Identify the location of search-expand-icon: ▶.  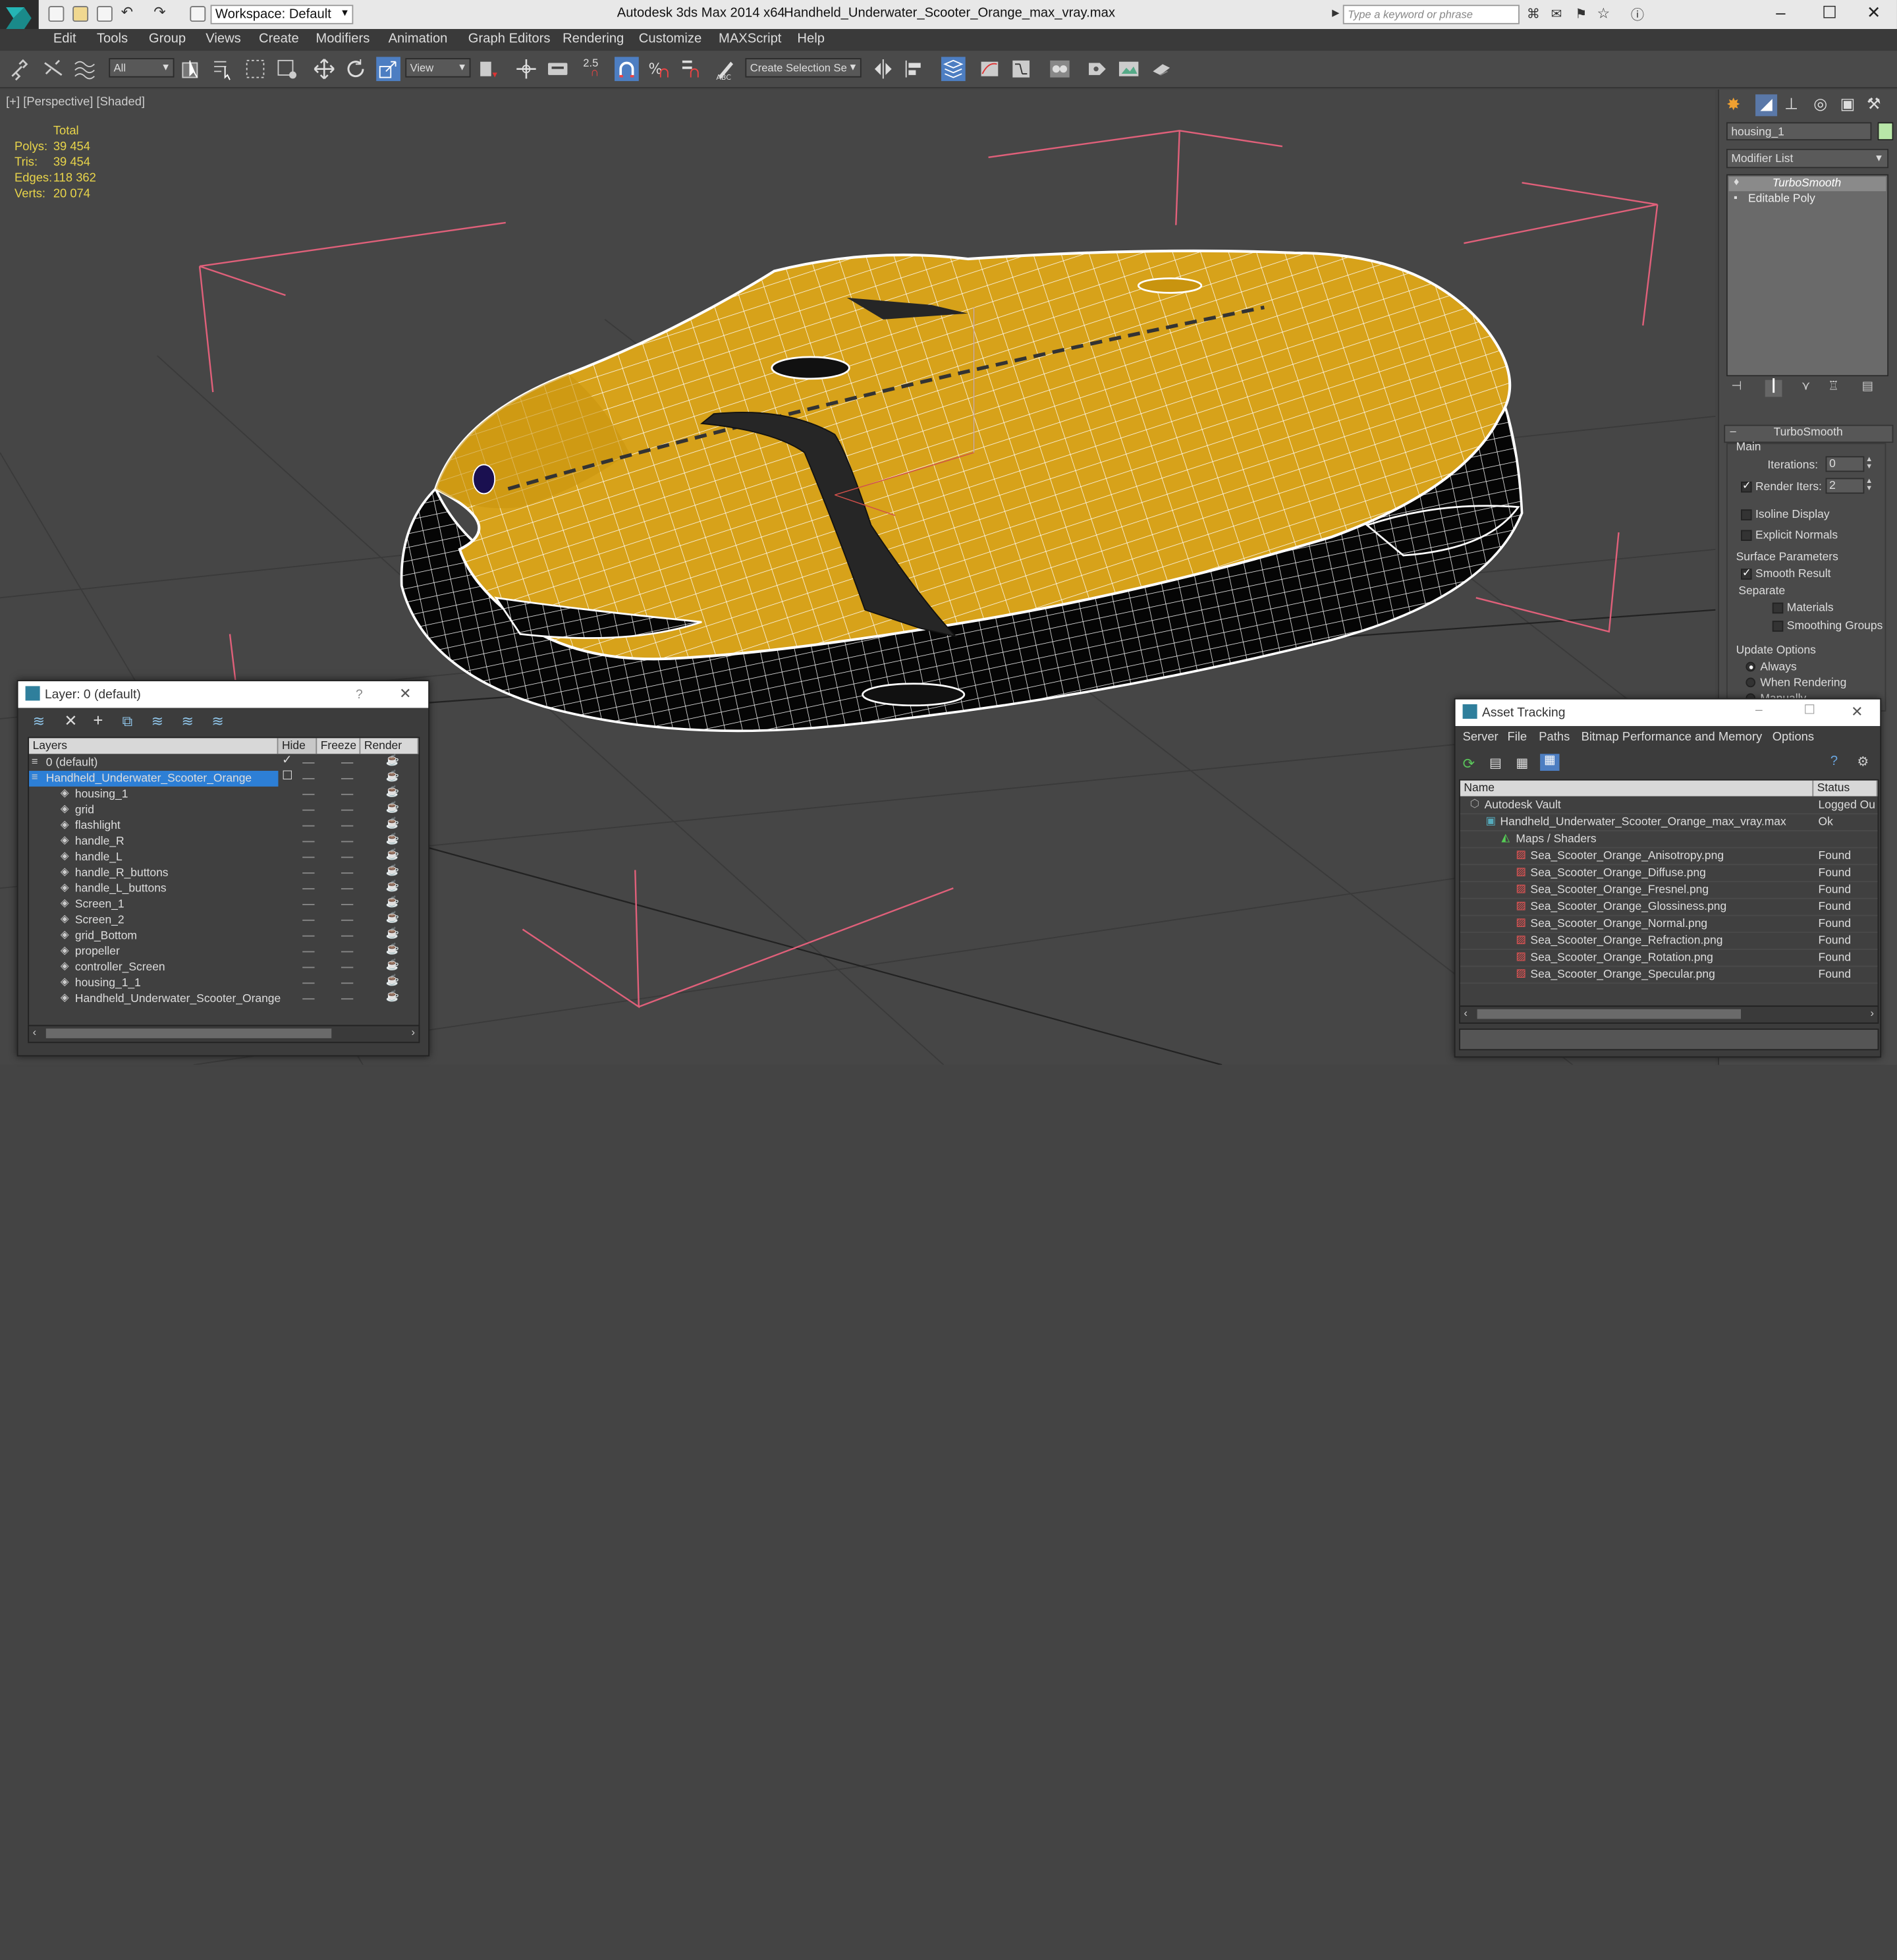
(1335, 12).